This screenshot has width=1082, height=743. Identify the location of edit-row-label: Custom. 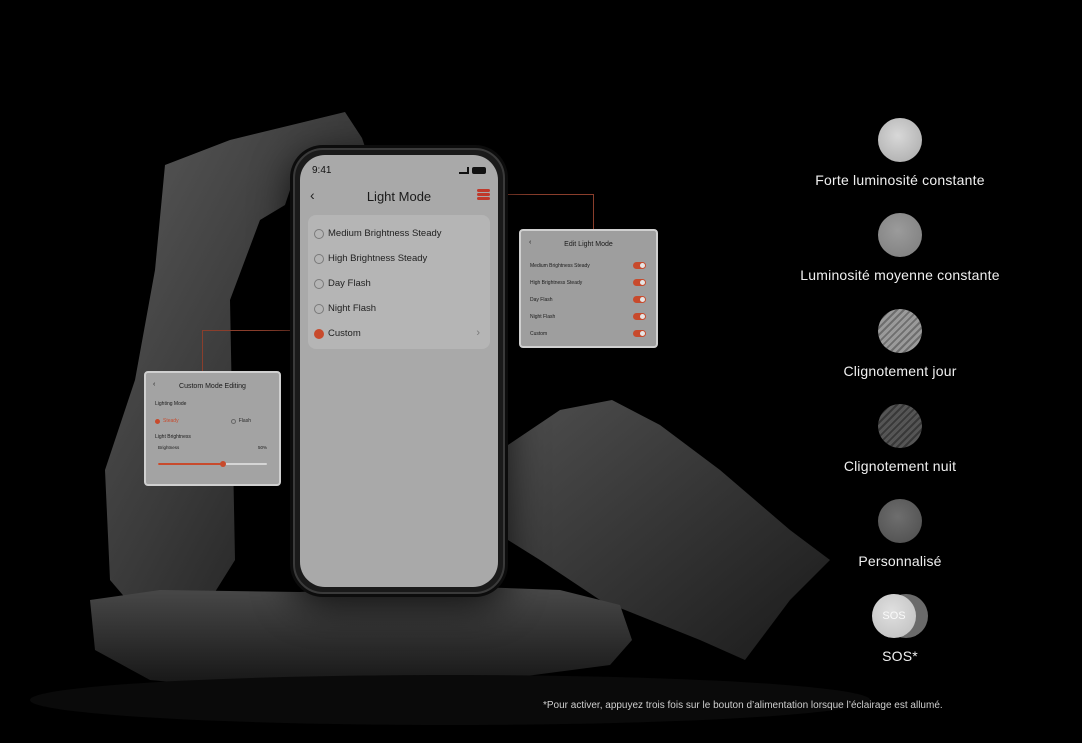
(539, 333).